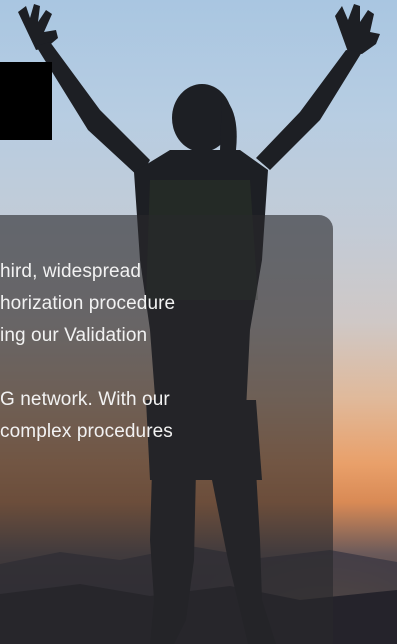  Describe the element at coordinates (26, 101) in the screenshot. I see `dark-label-block` at that location.